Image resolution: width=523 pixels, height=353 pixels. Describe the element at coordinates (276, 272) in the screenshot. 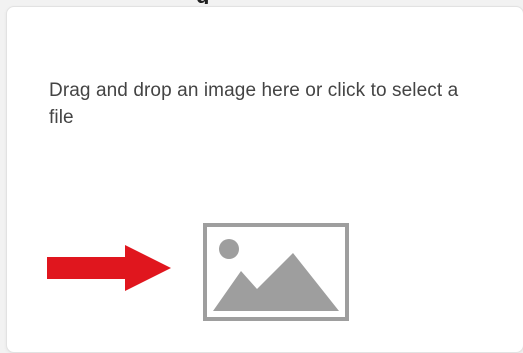

I see `image-placeholder-icon` at that location.